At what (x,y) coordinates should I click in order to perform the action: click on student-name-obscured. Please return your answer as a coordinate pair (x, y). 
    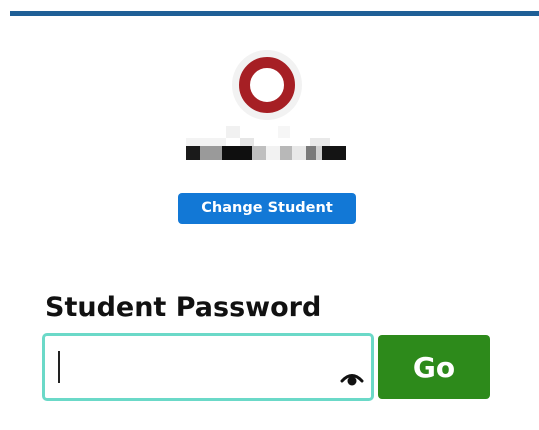
    Looking at the image, I should click on (268, 145).